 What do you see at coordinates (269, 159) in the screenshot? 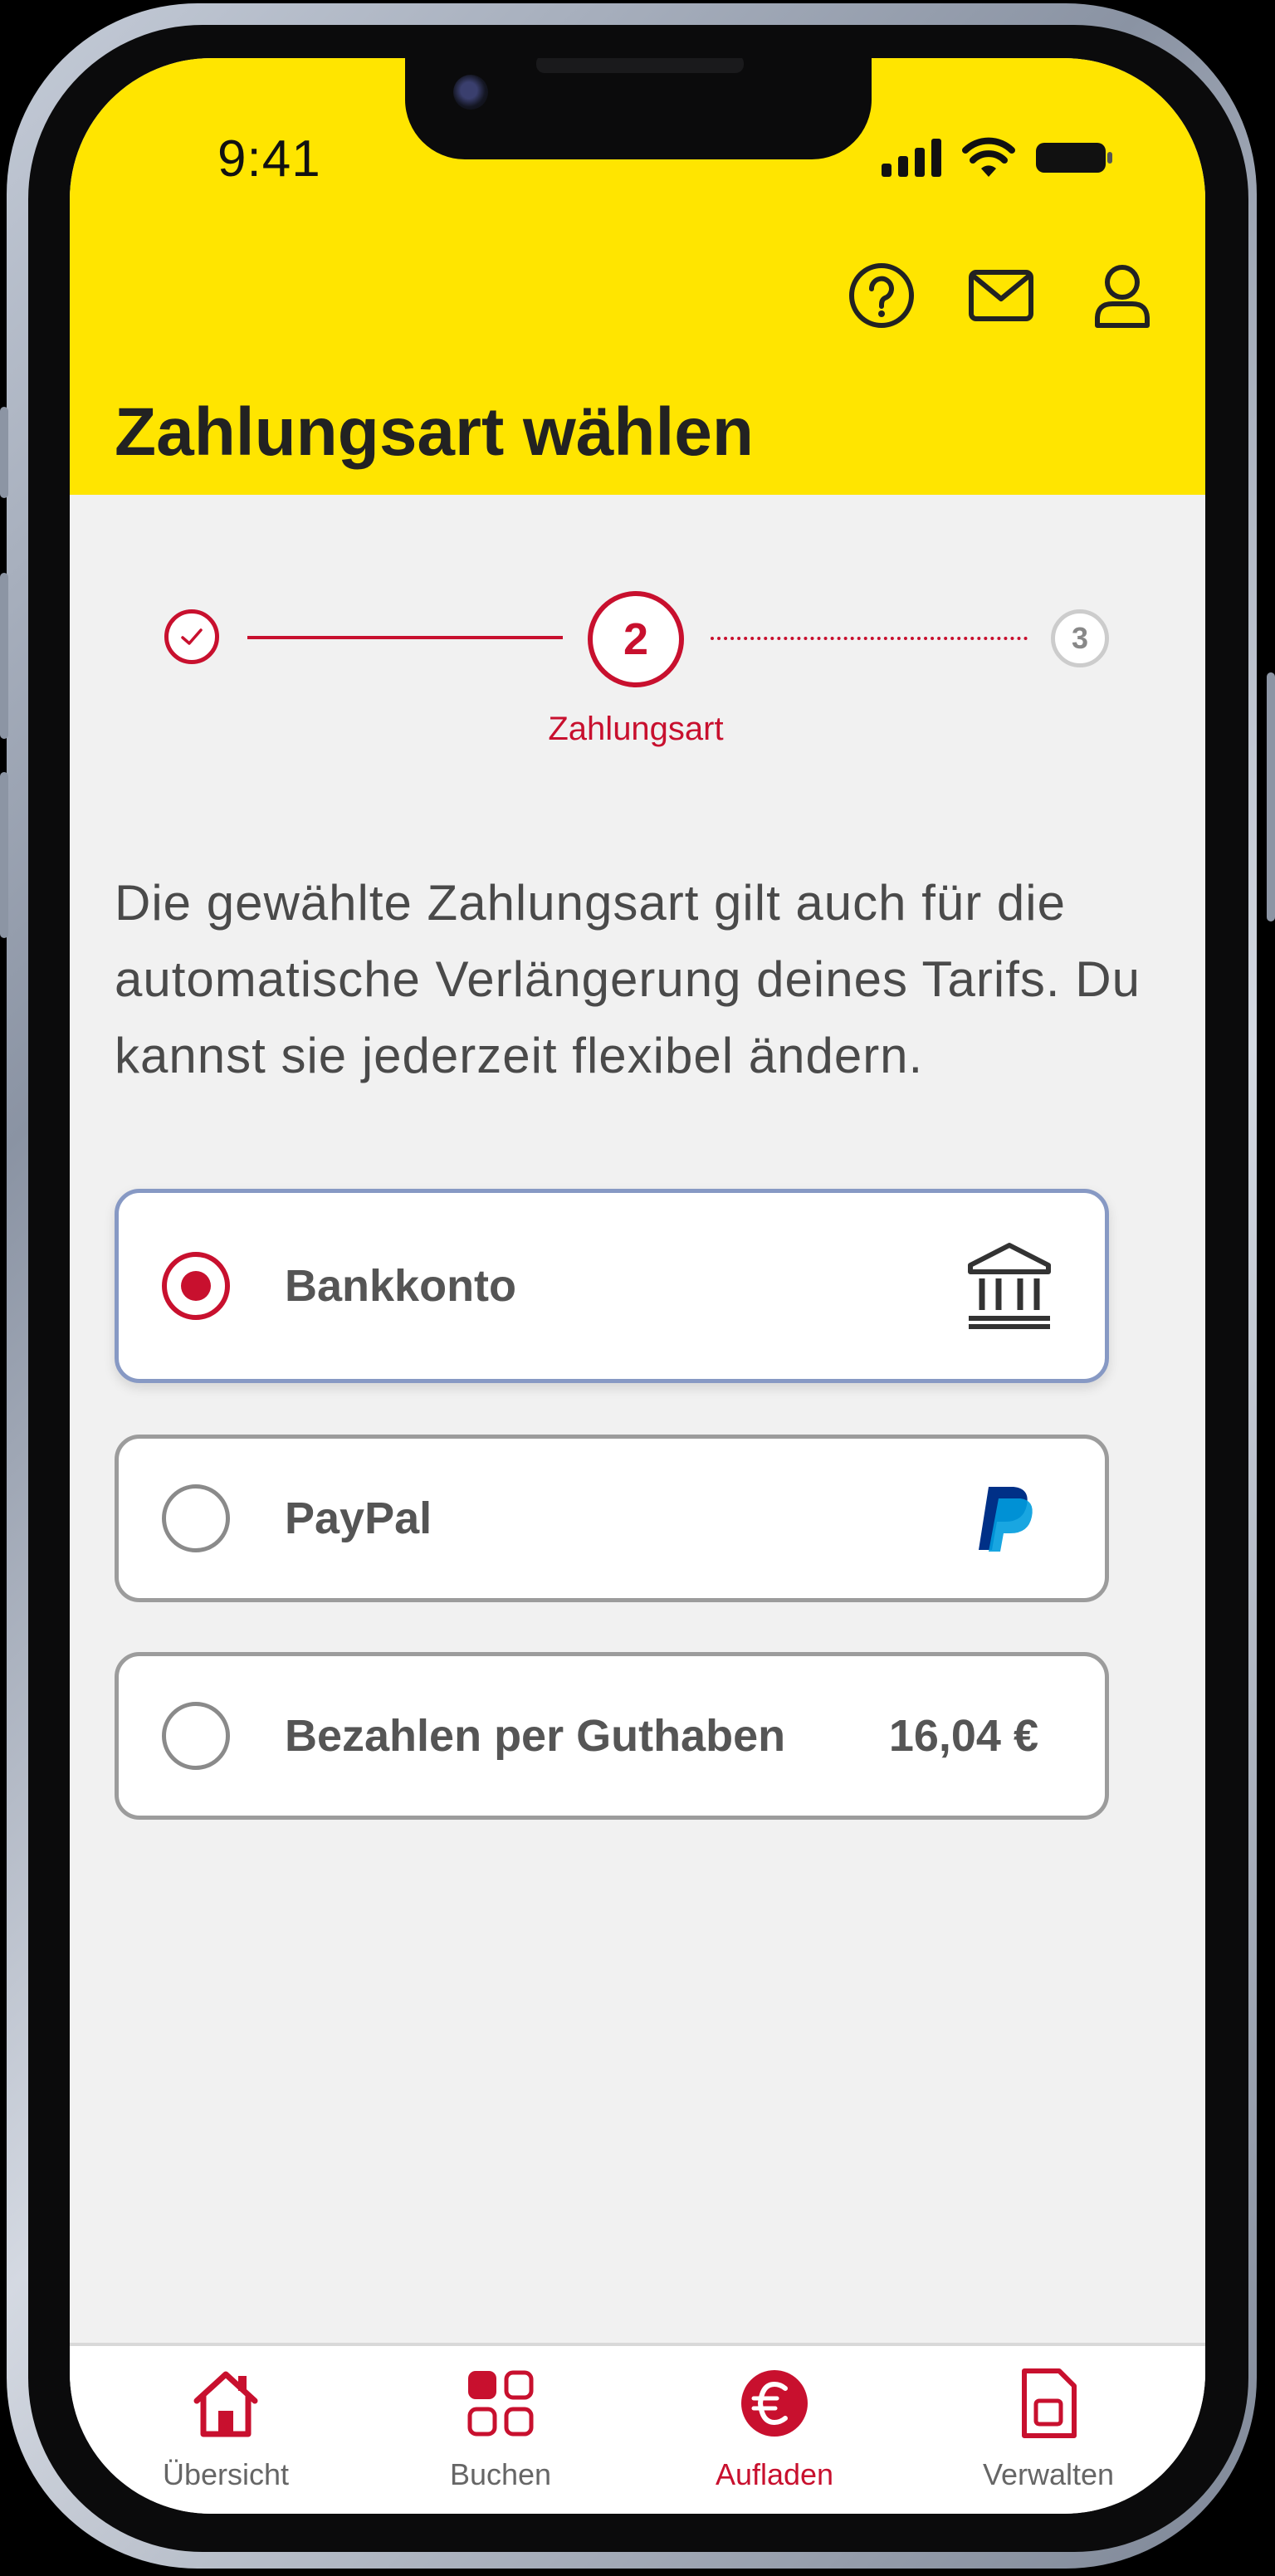
I see `status-time: 9:41` at bounding box center [269, 159].